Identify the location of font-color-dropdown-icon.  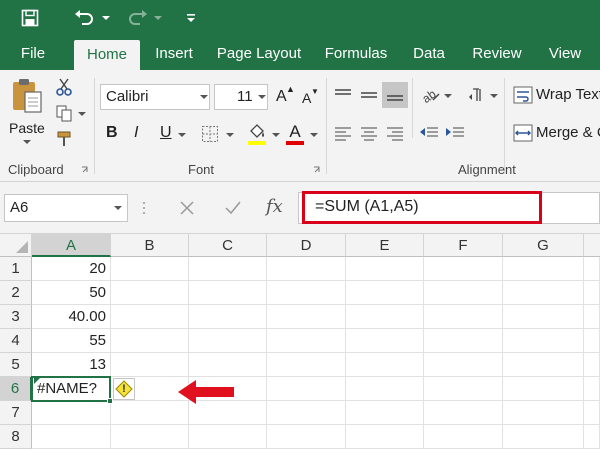
(314, 135).